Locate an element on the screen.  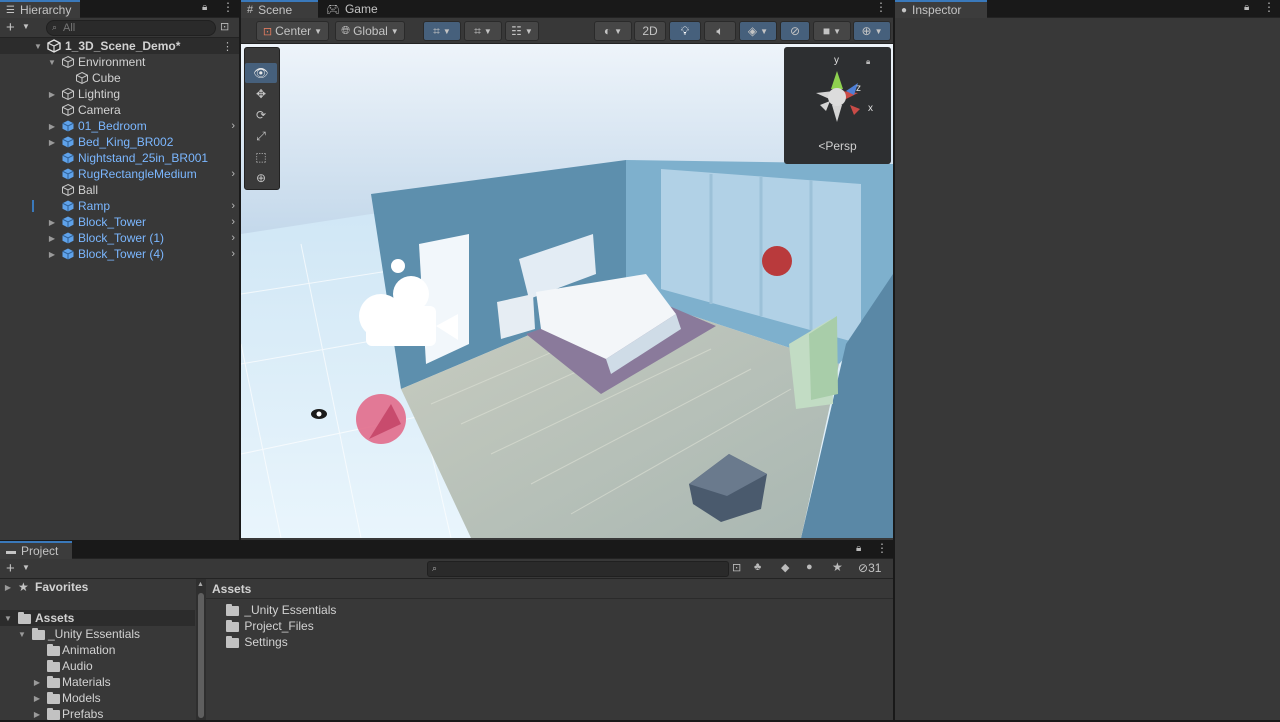
tree-row-scene: ▼ 1_3D_Scene_Demo* ⋮ is located at coordinates (119, 46).